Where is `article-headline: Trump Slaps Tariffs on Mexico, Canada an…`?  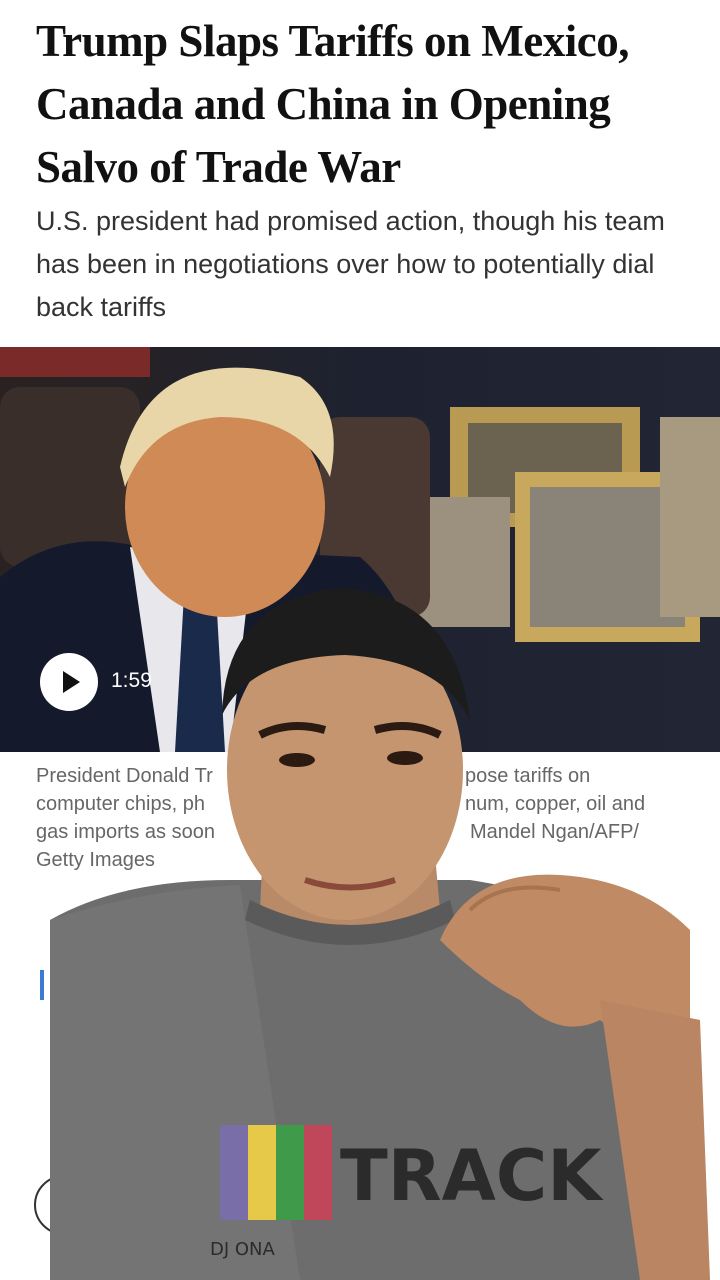 article-headline: Trump Slaps Tariffs on Mexico, Canada an… is located at coordinates (332, 104).